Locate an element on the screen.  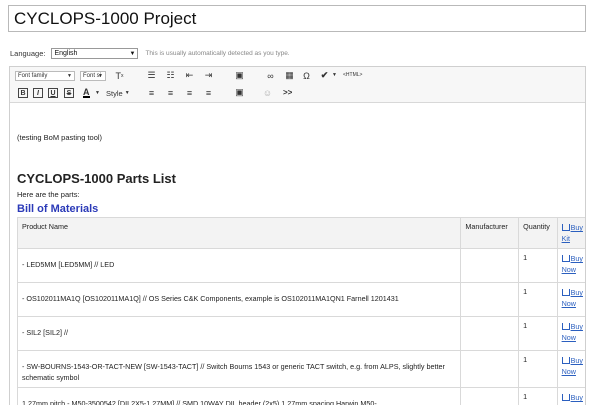
indent-icon: ⇥ is located at coordinates (208, 75).